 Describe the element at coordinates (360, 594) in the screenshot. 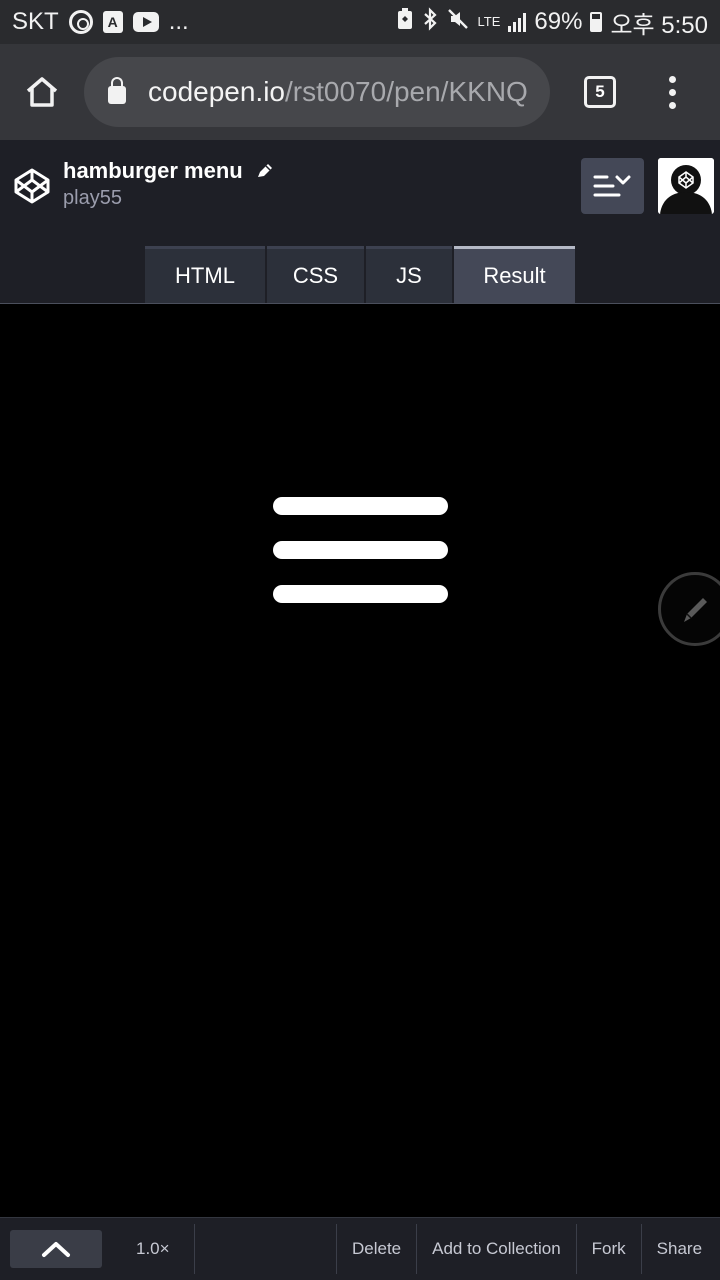

I see `hamburger-bar-bottom` at that location.